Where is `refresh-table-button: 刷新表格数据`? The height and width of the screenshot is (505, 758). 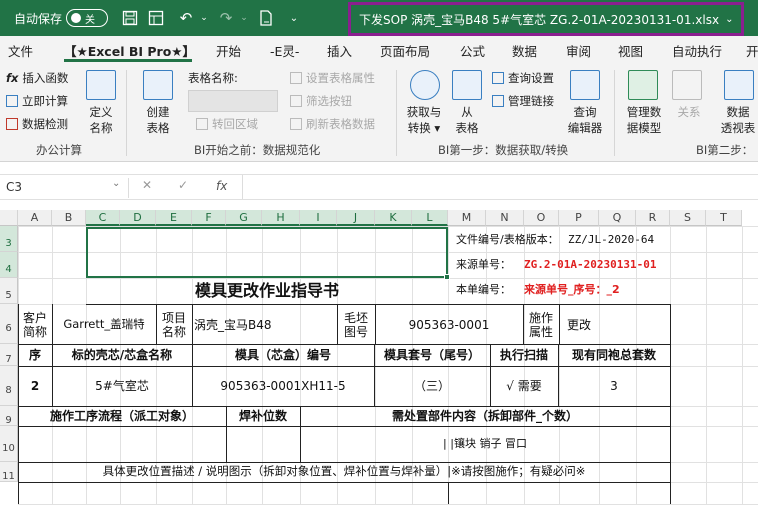
refresh-table-button: 刷新表格数据 is located at coordinates (332, 124).